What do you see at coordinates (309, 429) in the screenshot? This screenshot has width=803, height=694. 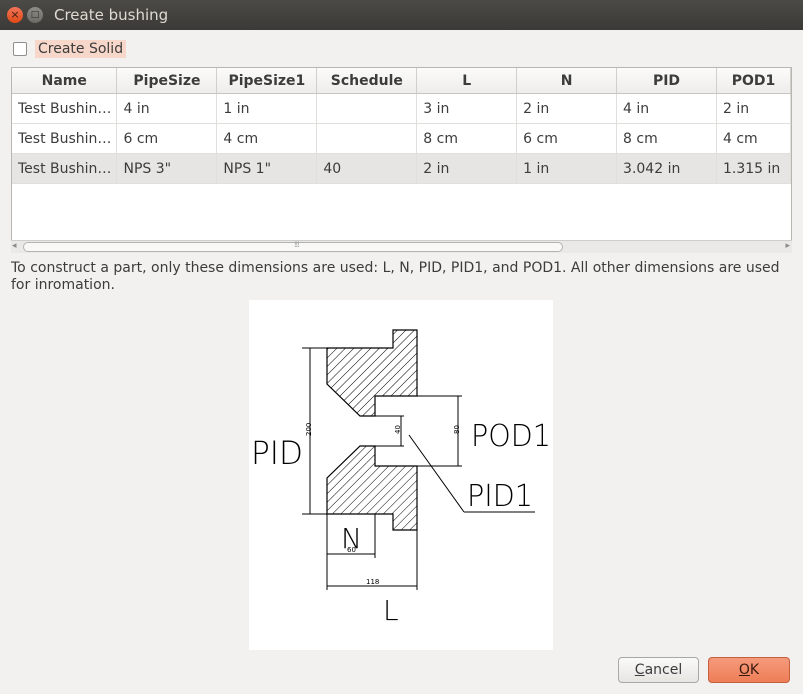 I see `dim-200: 200` at bounding box center [309, 429].